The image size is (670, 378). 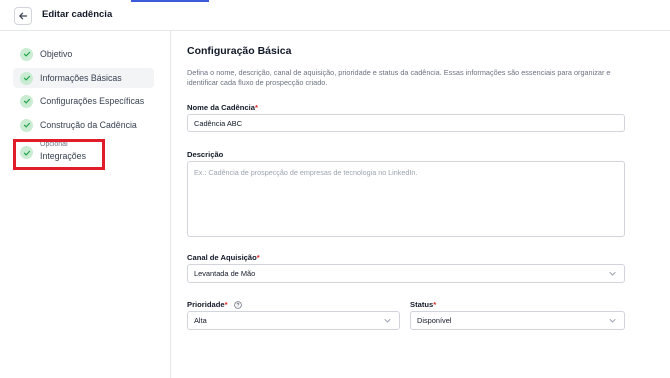 What do you see at coordinates (434, 320) in the screenshot?
I see `status-value: Disponível` at bounding box center [434, 320].